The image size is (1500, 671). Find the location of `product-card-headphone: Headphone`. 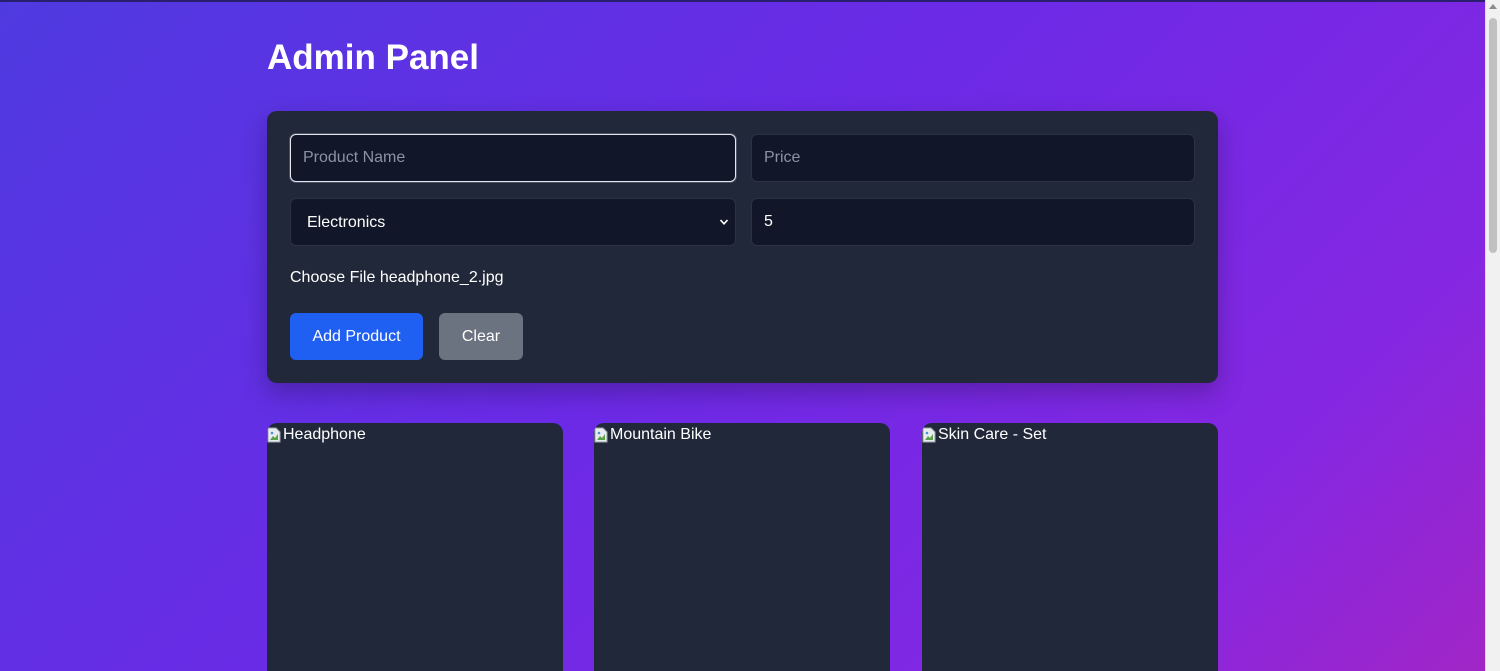

product-card-headphone: Headphone is located at coordinates (415, 547).